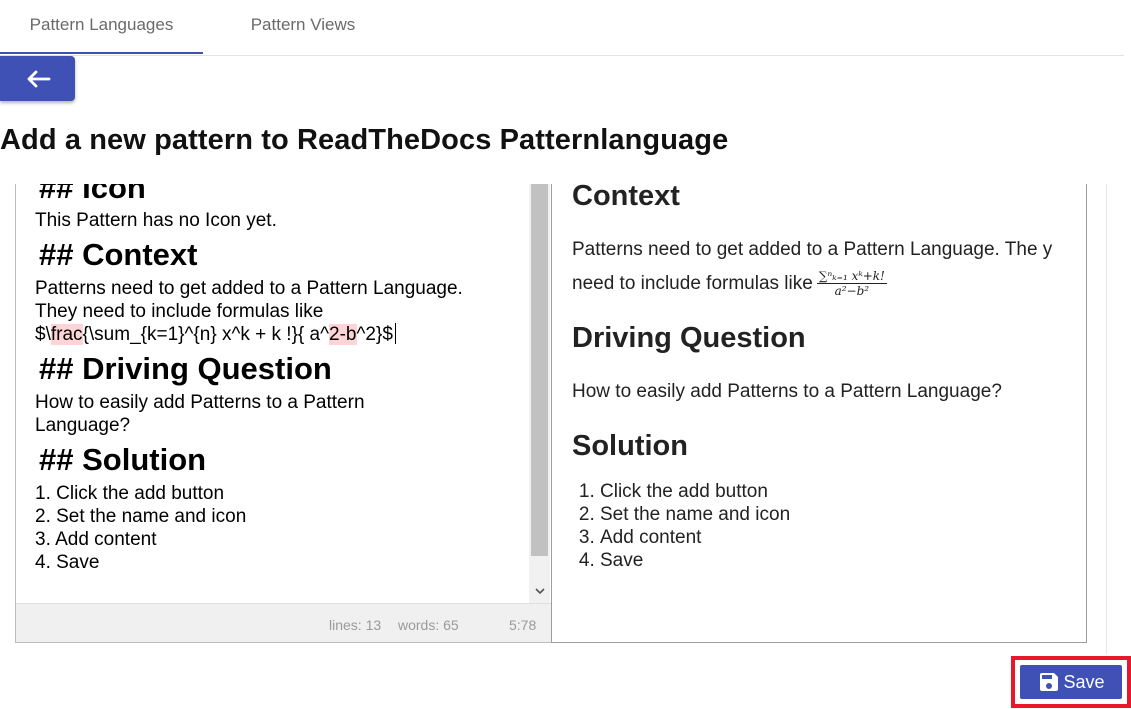 The width and height of the screenshot is (1131, 709). What do you see at coordinates (689, 338) in the screenshot?
I see `preview-heading-driving-question: Driving Question` at bounding box center [689, 338].